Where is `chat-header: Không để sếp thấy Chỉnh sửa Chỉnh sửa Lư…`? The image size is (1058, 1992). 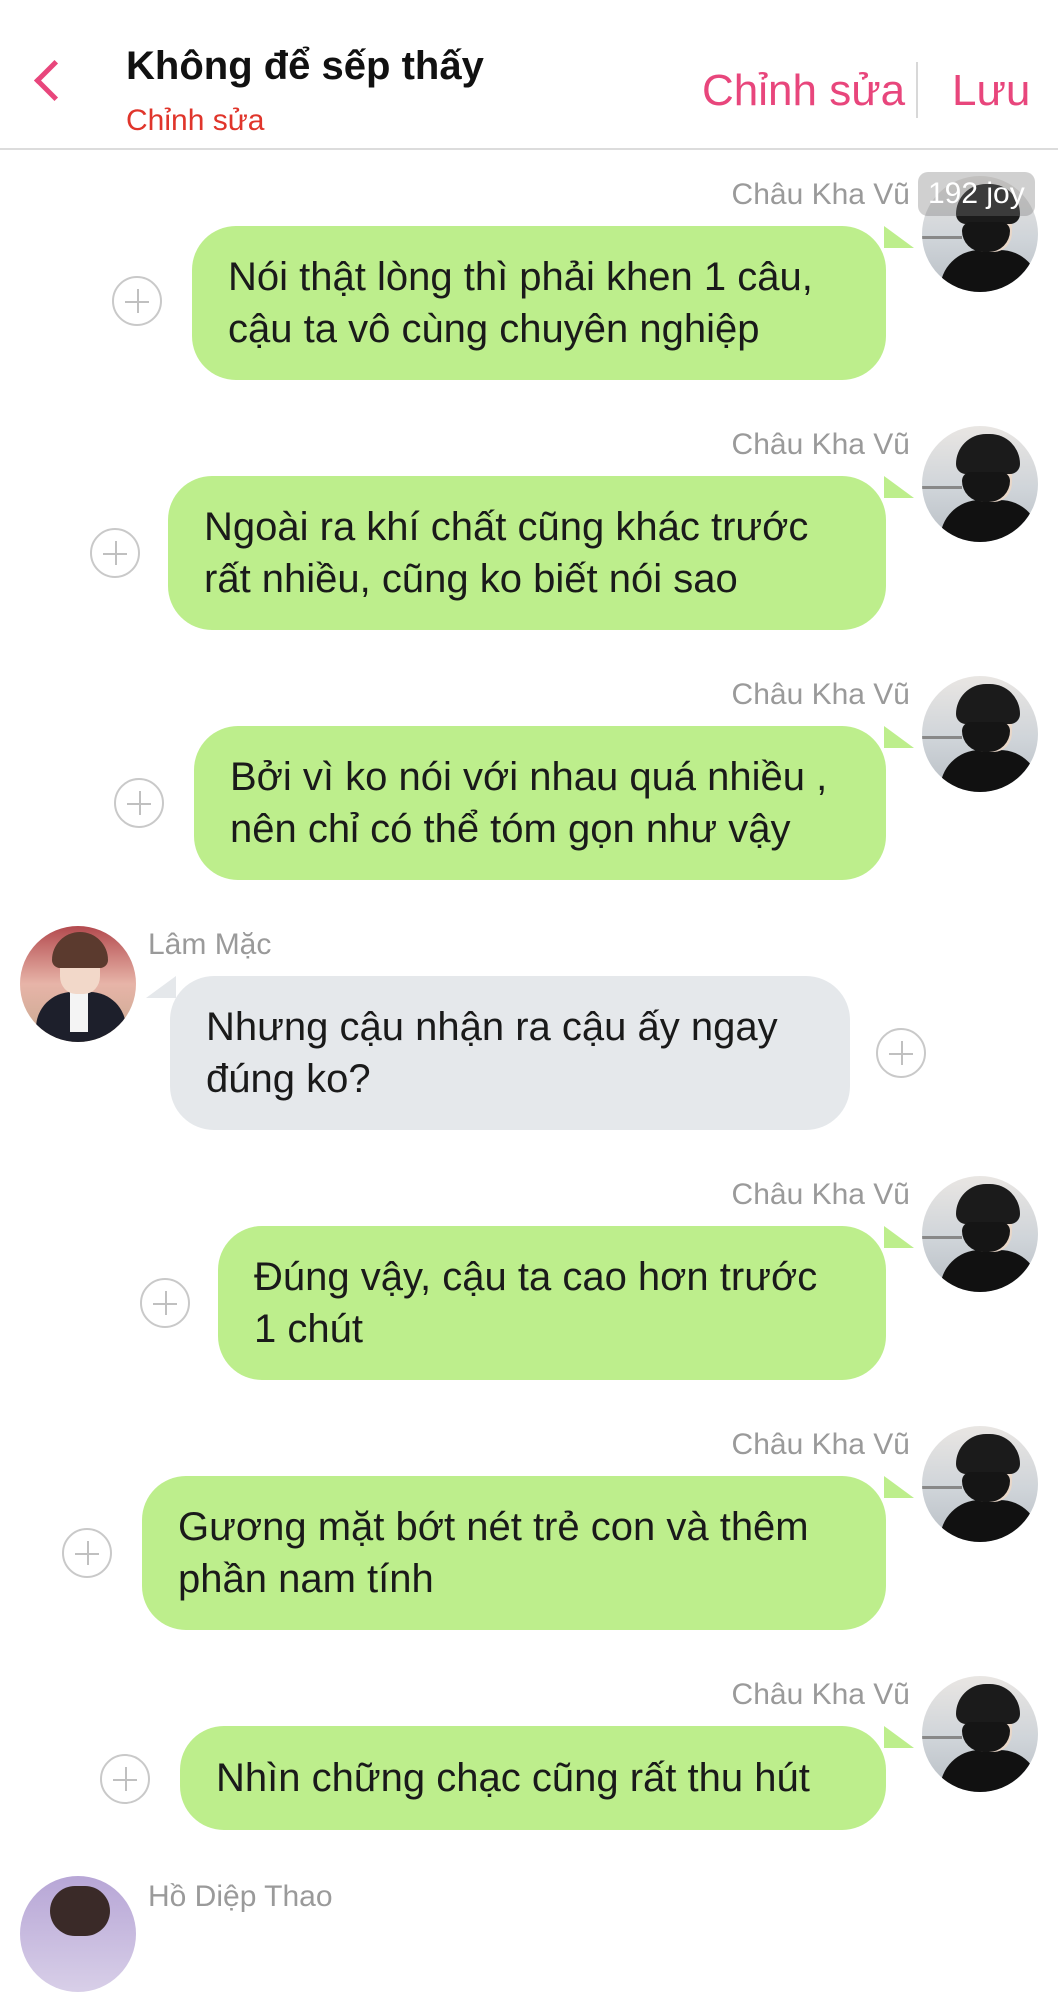
chat-header: Không để sếp thấy Chỉnh sửa Chỉnh sửa Lư… is located at coordinates (529, 75).